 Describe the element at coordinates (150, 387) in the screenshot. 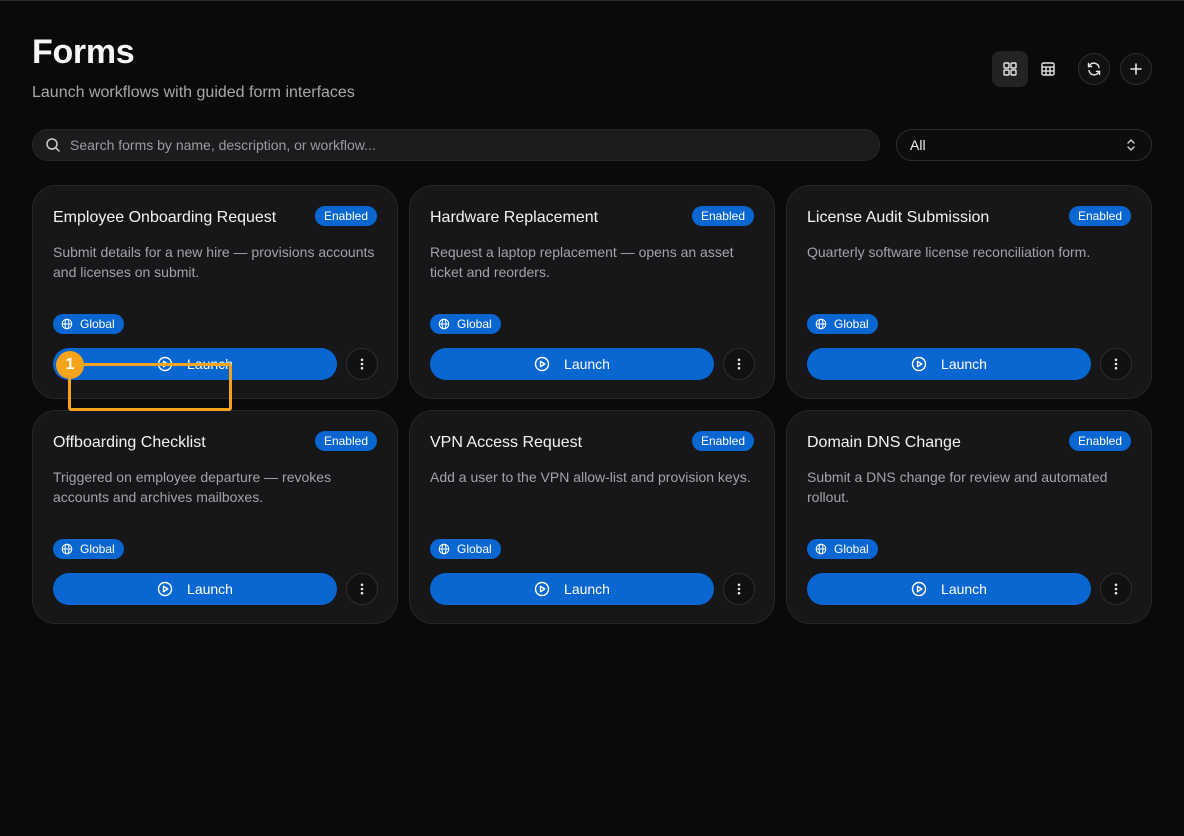

I see `annotation-highlight-box` at that location.